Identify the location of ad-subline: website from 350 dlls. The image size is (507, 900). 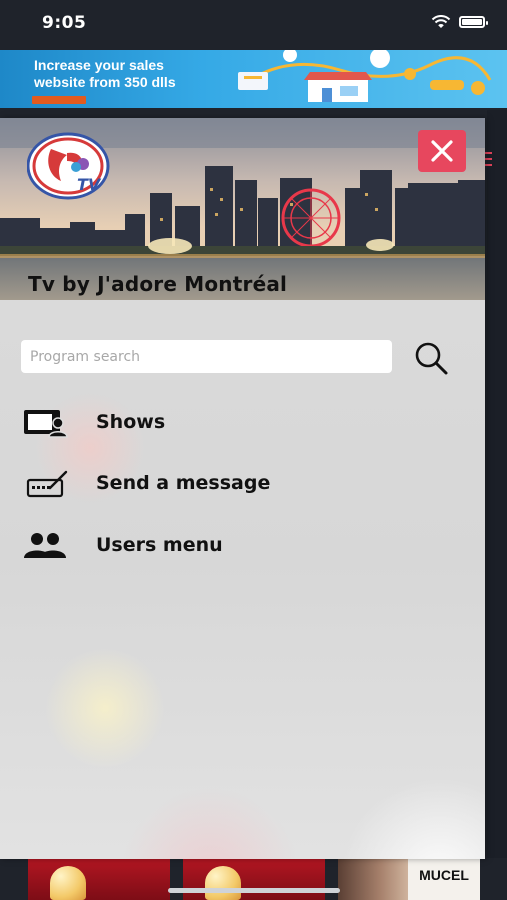
(105, 82).